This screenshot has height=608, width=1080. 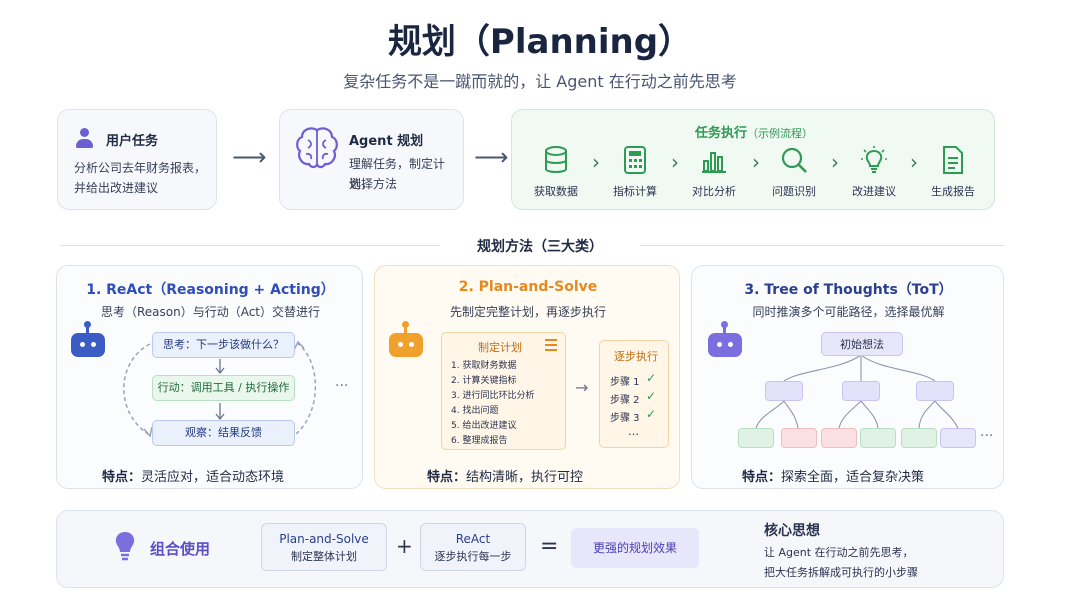 I want to click on step-compare: 对比分析, so click(x=714, y=172).